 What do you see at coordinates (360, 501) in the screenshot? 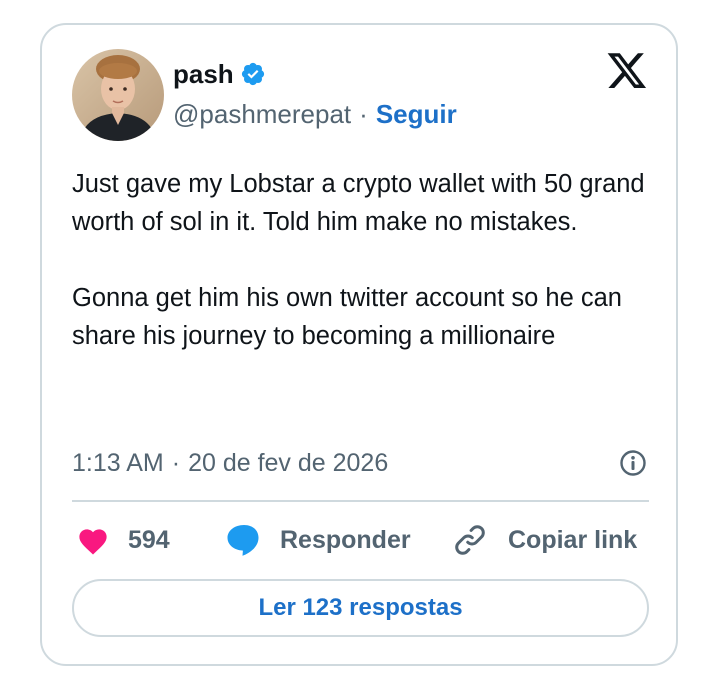
I see `divider` at bounding box center [360, 501].